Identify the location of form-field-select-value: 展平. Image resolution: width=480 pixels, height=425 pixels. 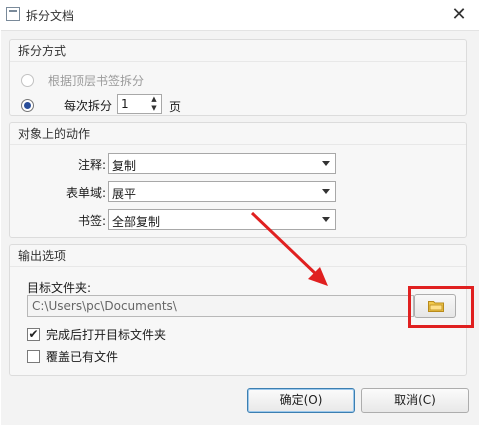
(124, 194).